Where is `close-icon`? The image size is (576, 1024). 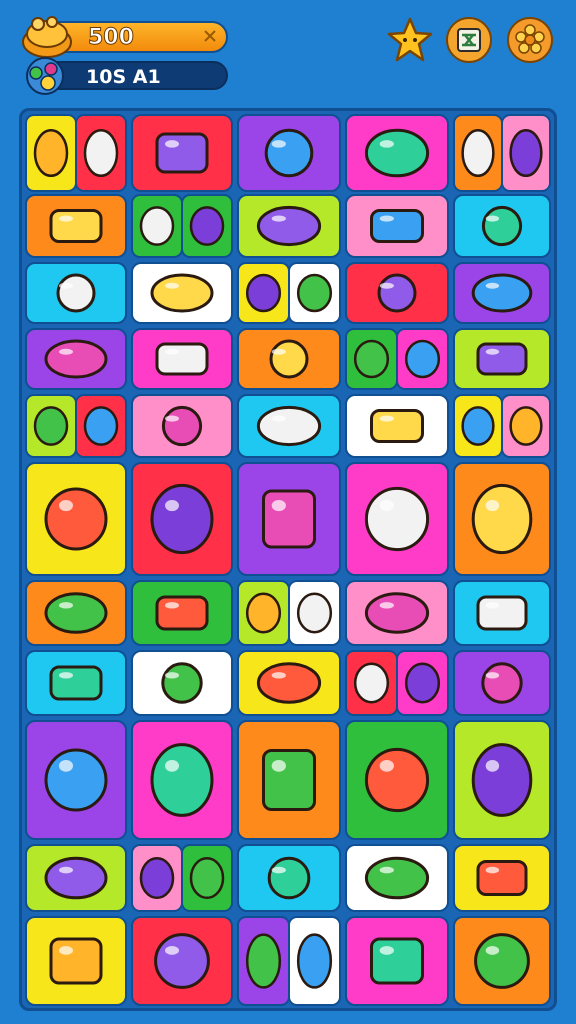 close-icon is located at coordinates (210, 36).